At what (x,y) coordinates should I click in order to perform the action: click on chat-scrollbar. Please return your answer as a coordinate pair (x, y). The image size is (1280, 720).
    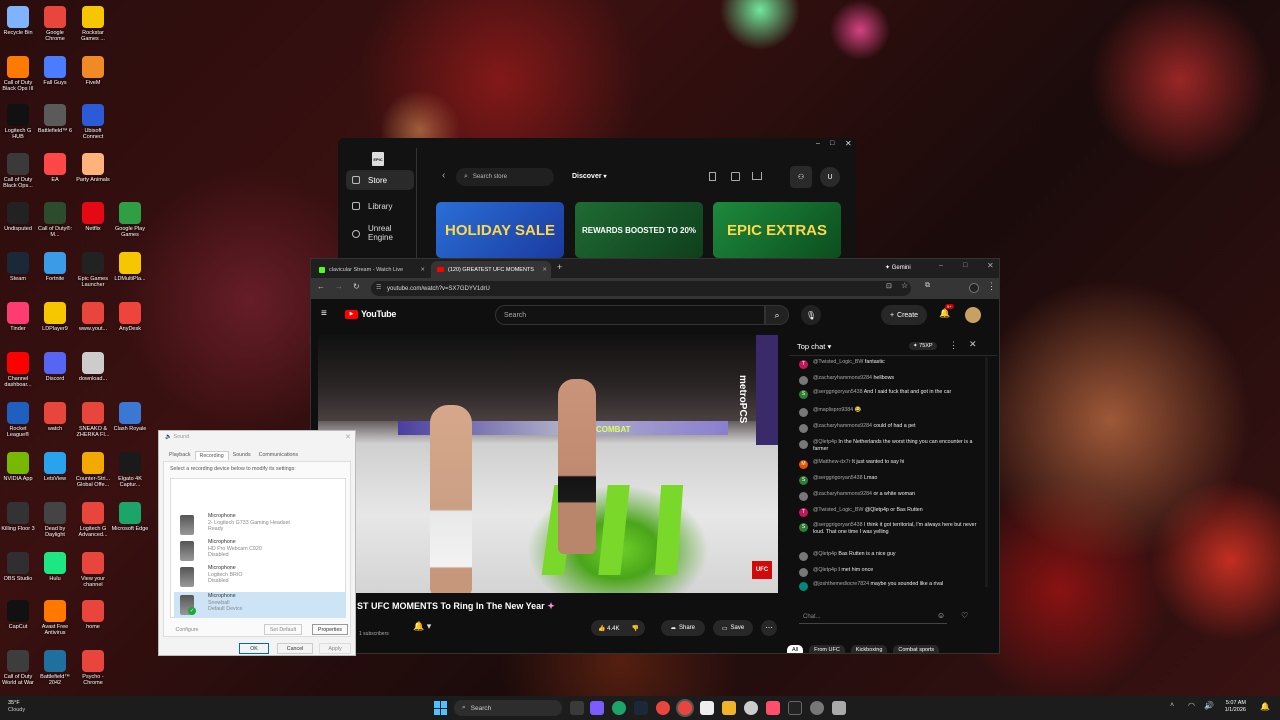
    Looking at the image, I should click on (986, 472).